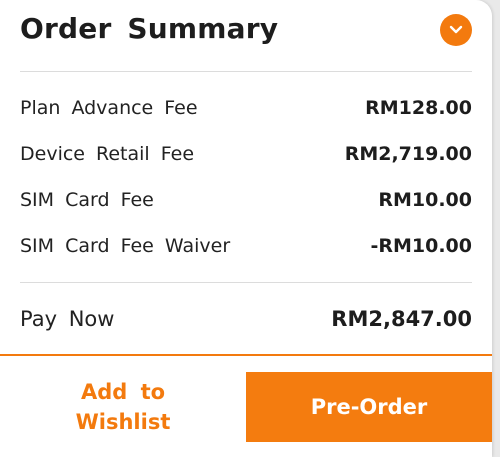  I want to click on pay-now-amount: RM2,847.00, so click(401, 319).